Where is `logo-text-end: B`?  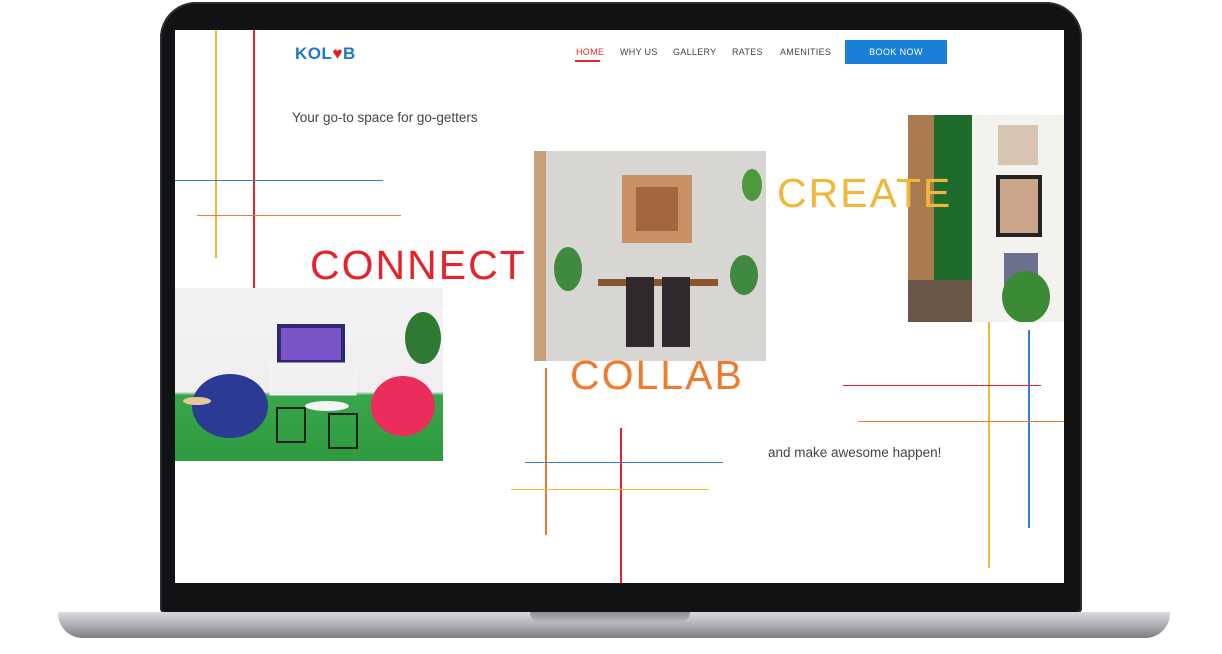
logo-text-end: B is located at coordinates (349, 53).